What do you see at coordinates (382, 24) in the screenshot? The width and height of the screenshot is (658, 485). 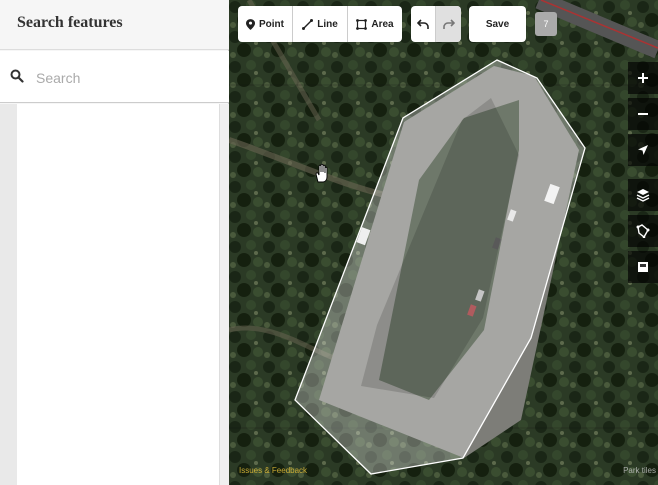 I see `area-label: Area` at bounding box center [382, 24].